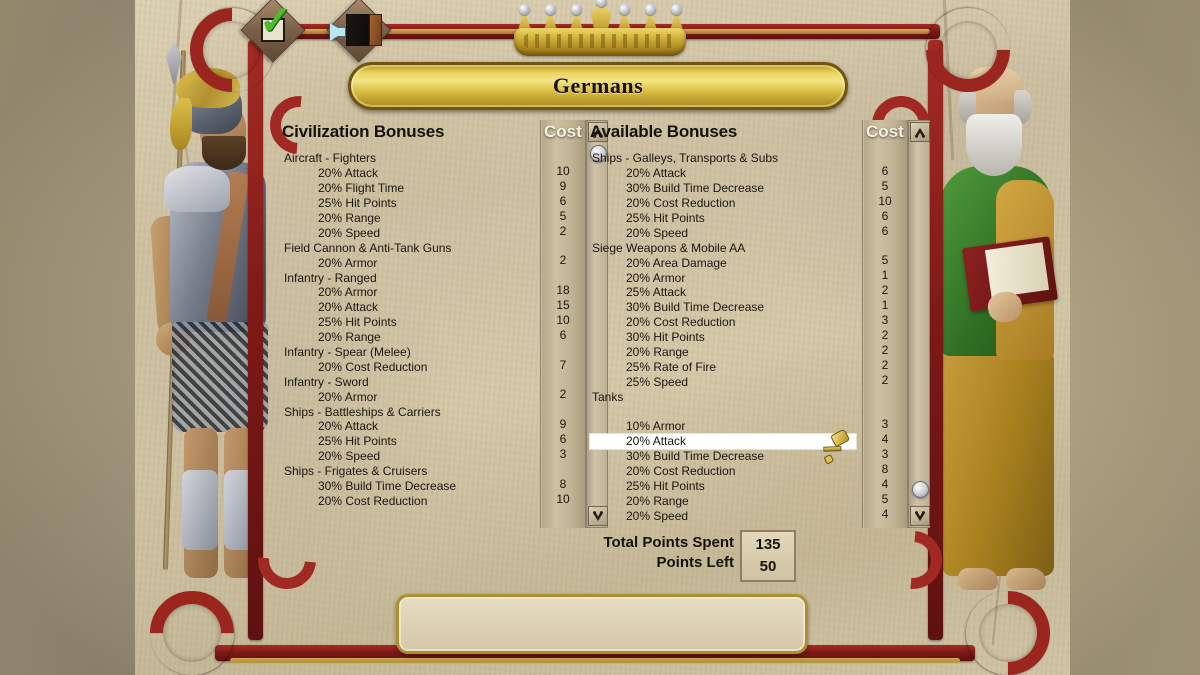  I want to click on scrollbar-right, so click(919, 324).